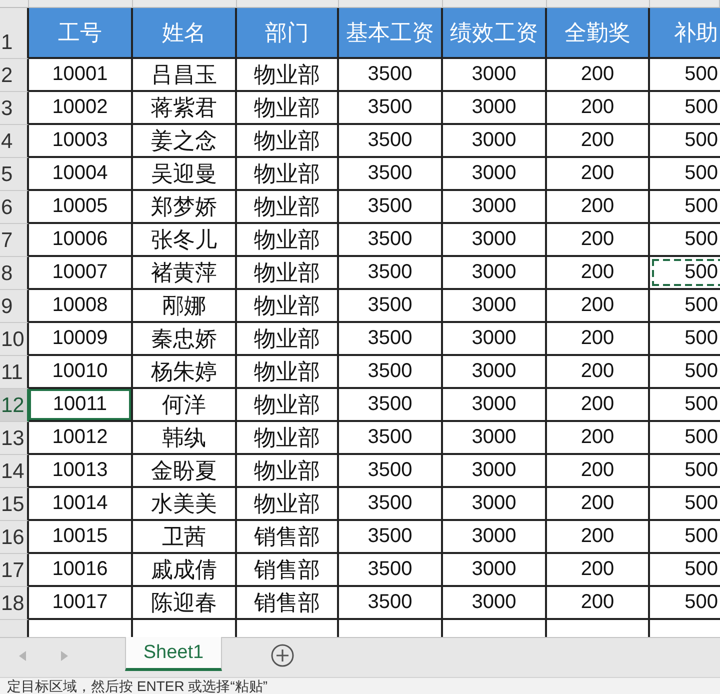 This screenshot has width=720, height=694. I want to click on row-number: 18, so click(14, 603).